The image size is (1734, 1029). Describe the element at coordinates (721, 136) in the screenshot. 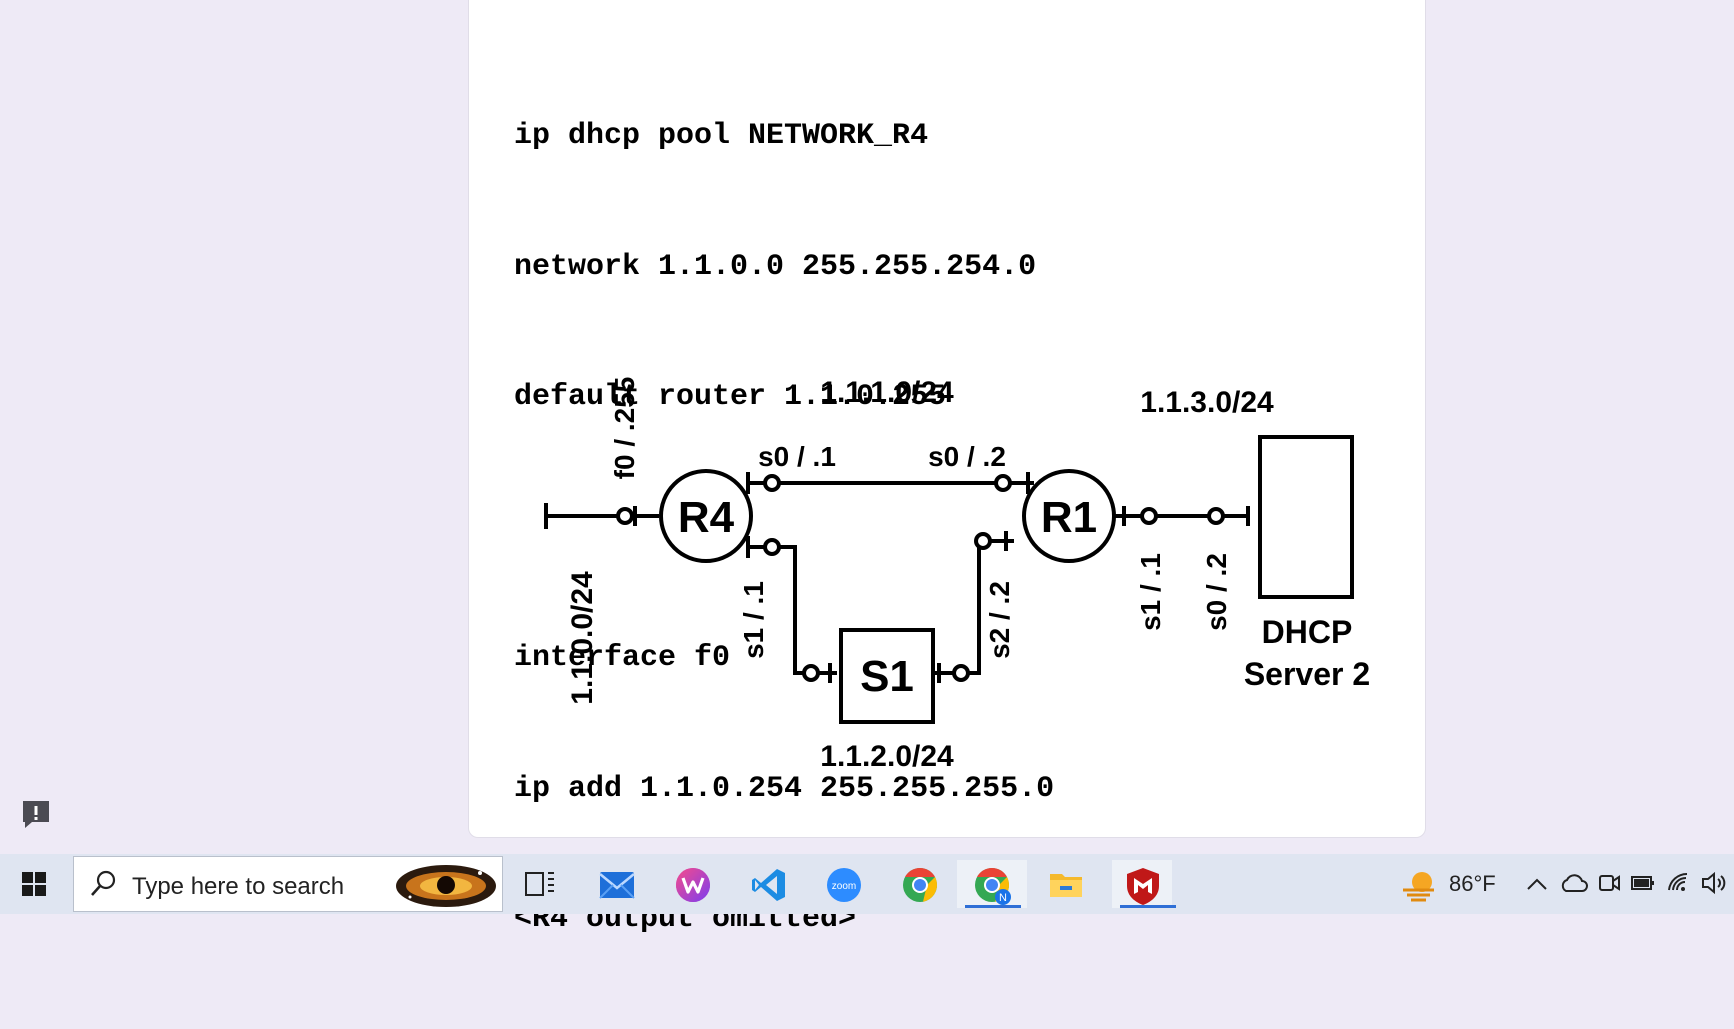

I see `code-line: ip dhcp pool NETWORK_R4` at that location.